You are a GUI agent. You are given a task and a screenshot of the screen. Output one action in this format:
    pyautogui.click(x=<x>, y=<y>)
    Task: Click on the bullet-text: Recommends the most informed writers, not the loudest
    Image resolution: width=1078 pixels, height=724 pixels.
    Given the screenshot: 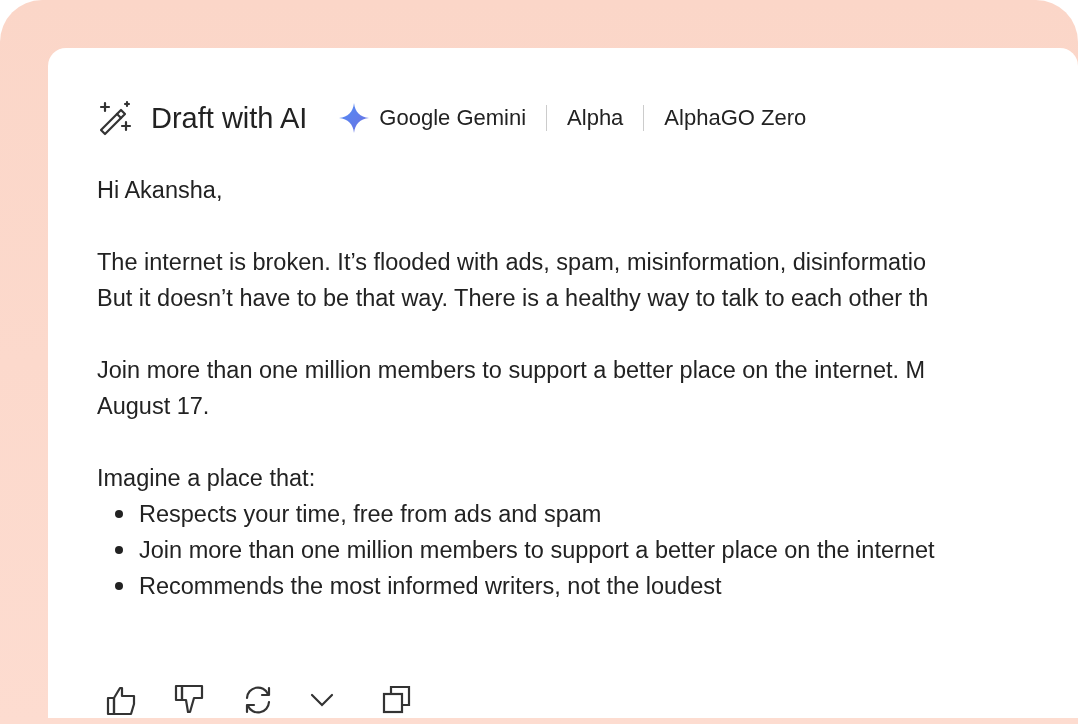 What is the action you would take?
    pyautogui.click(x=430, y=586)
    